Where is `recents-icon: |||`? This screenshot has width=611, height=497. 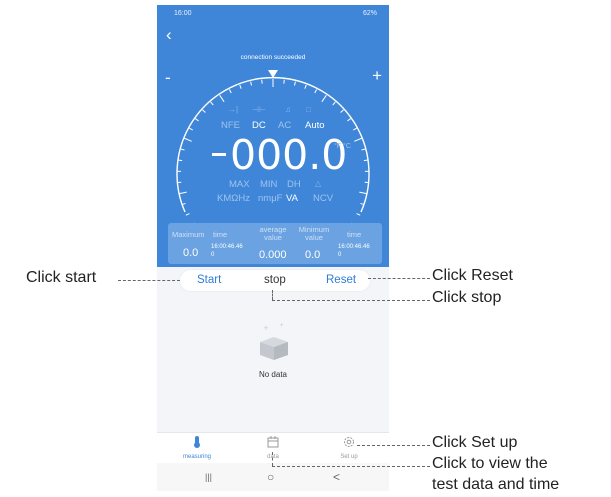
recents-icon: ||| is located at coordinates (208, 477).